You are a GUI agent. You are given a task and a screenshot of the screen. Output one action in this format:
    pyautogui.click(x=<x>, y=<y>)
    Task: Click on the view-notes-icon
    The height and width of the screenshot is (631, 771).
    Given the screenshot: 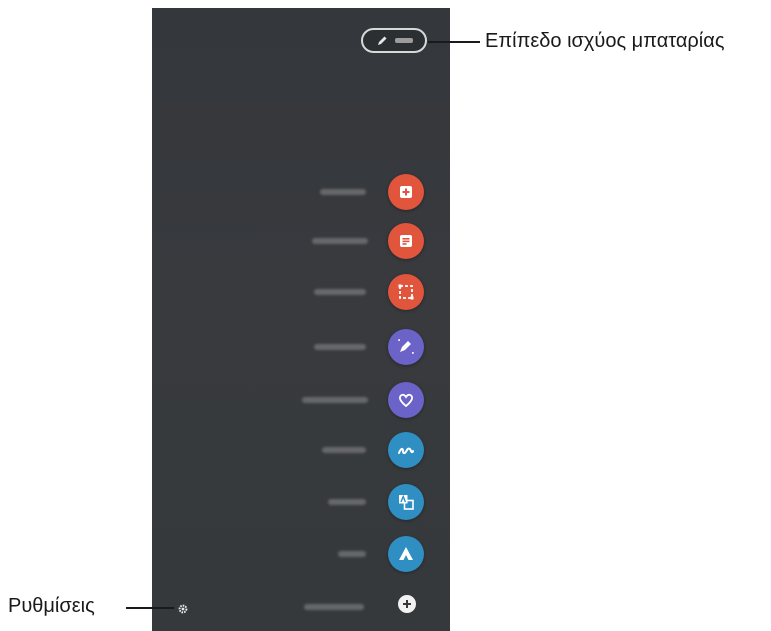 What is the action you would take?
    pyautogui.click(x=406, y=241)
    